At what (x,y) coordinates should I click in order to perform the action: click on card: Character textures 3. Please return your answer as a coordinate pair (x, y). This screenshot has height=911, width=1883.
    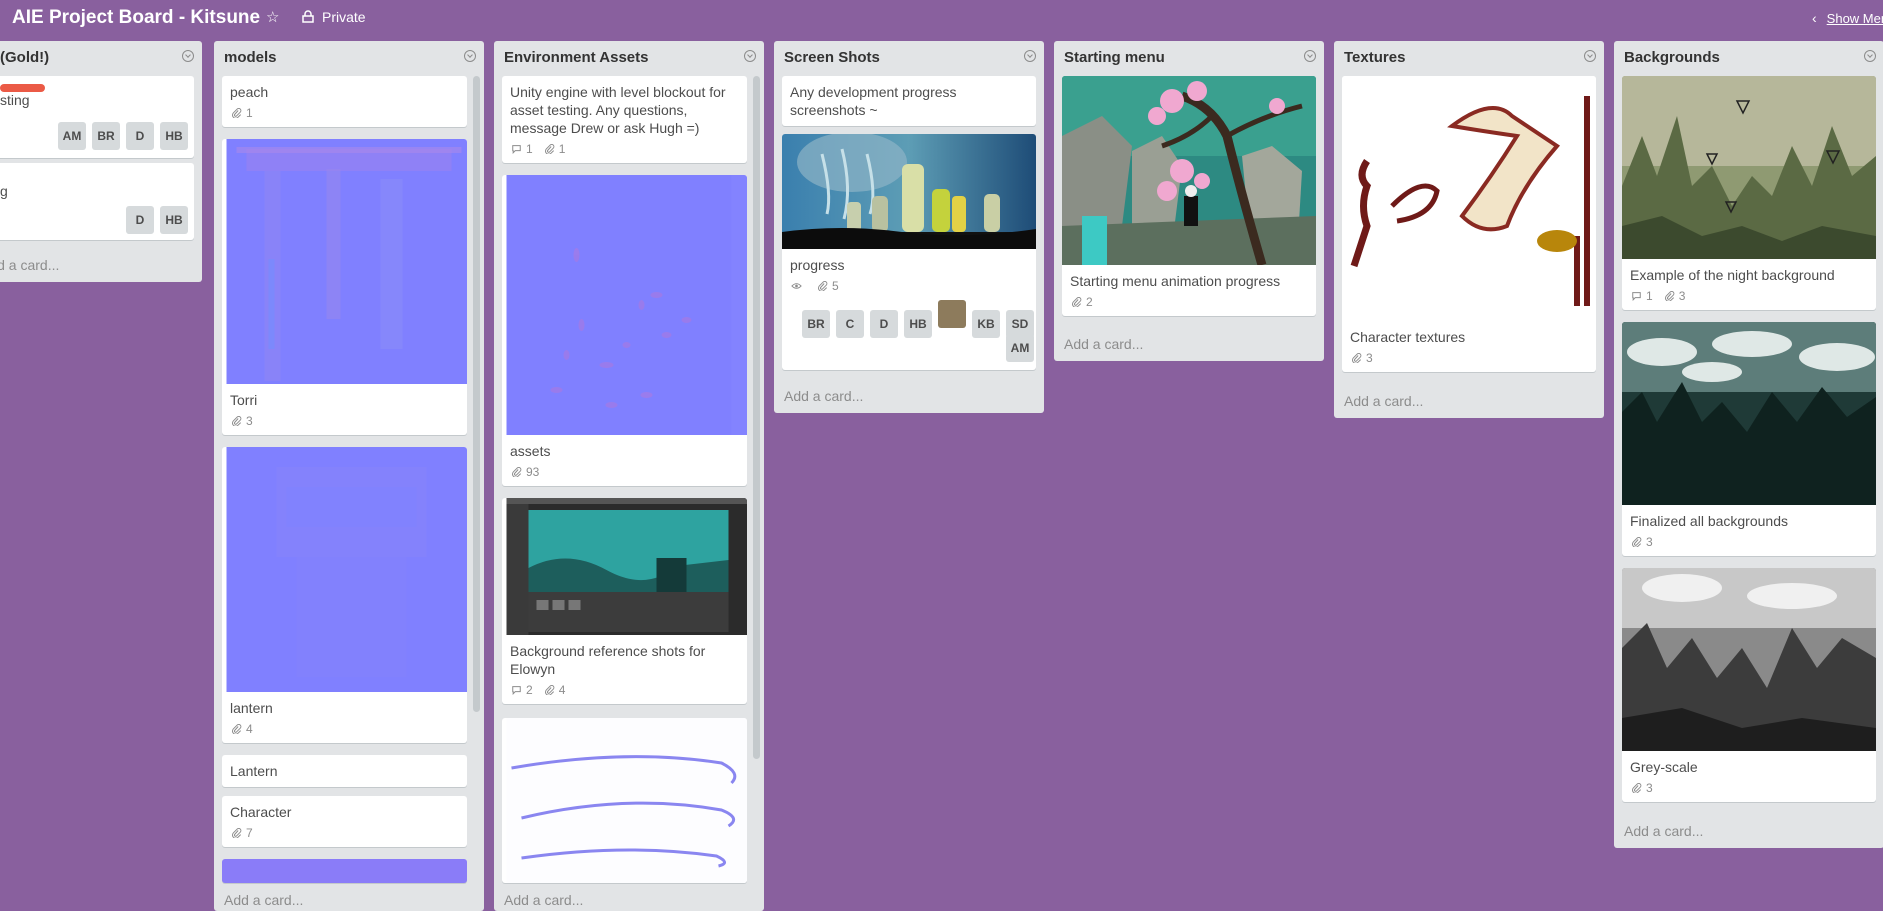
    Looking at the image, I should click on (1469, 224).